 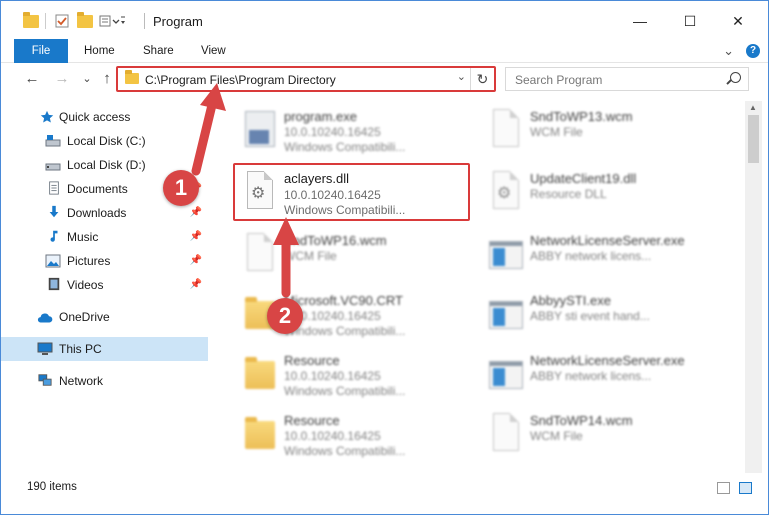 I want to click on sidebar-item-label: OneDrive, so click(x=84, y=317).